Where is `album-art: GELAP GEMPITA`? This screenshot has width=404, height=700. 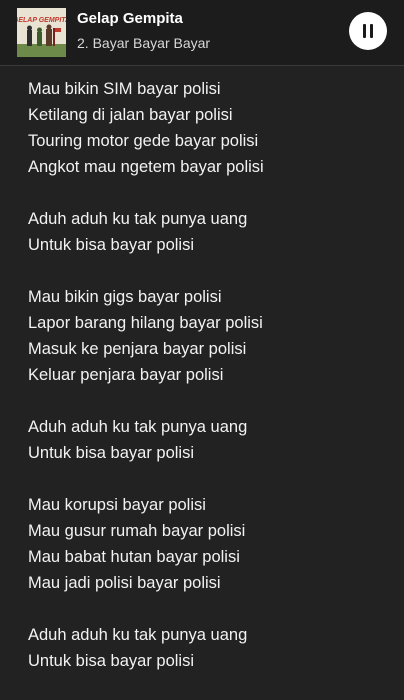 album-art: GELAP GEMPITA is located at coordinates (41, 32).